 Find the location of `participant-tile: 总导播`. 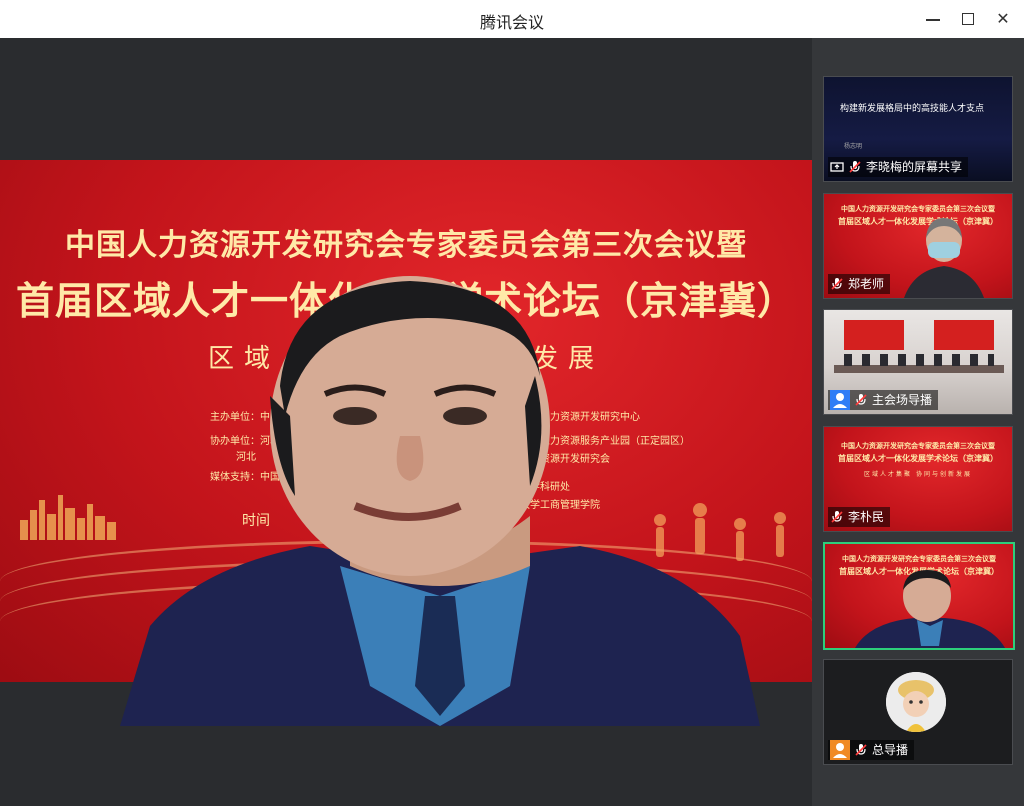

participant-tile: 总导播 is located at coordinates (918, 712).